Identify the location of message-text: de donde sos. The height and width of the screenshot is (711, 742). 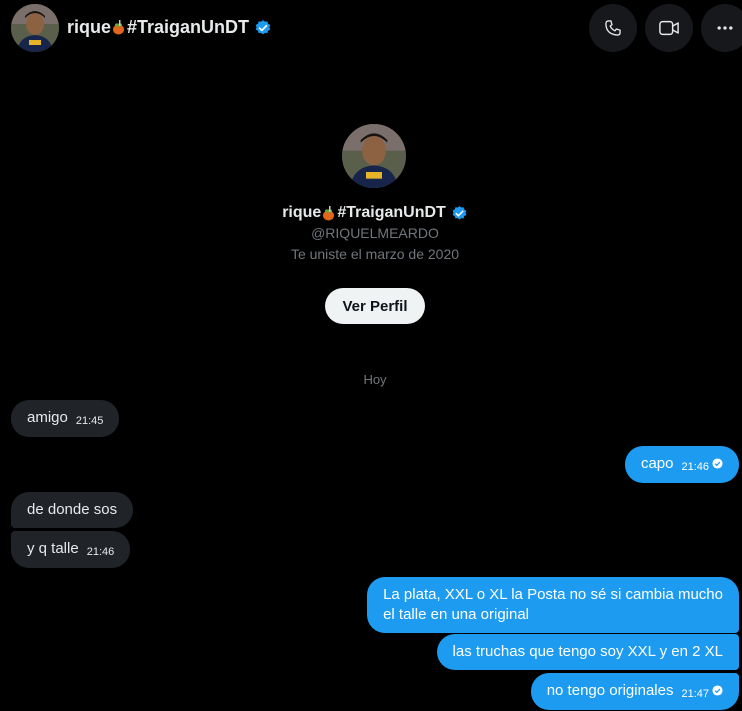
(72, 509).